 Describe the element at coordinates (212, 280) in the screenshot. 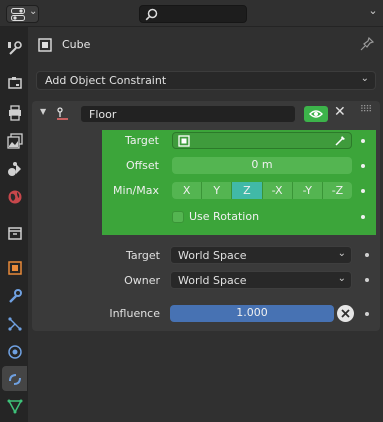

I see `owner-space-value: World Space` at that location.